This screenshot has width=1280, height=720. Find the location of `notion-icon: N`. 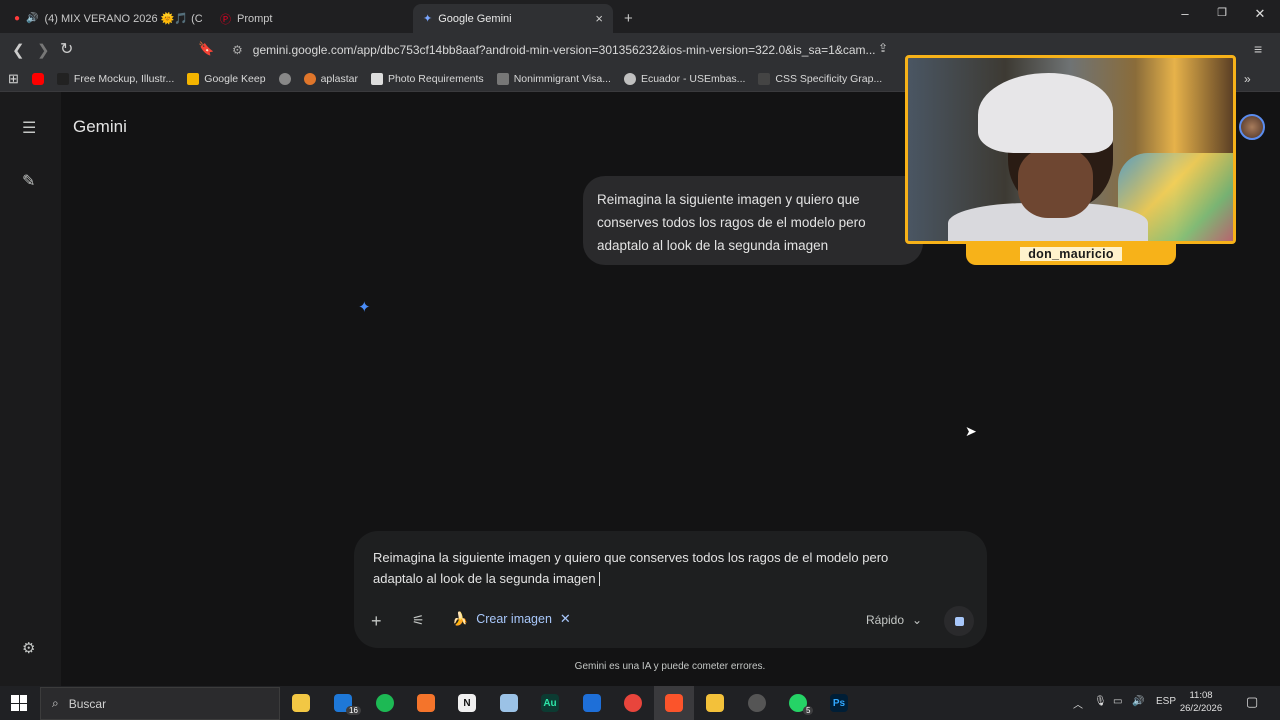

notion-icon: N is located at coordinates (467, 703).